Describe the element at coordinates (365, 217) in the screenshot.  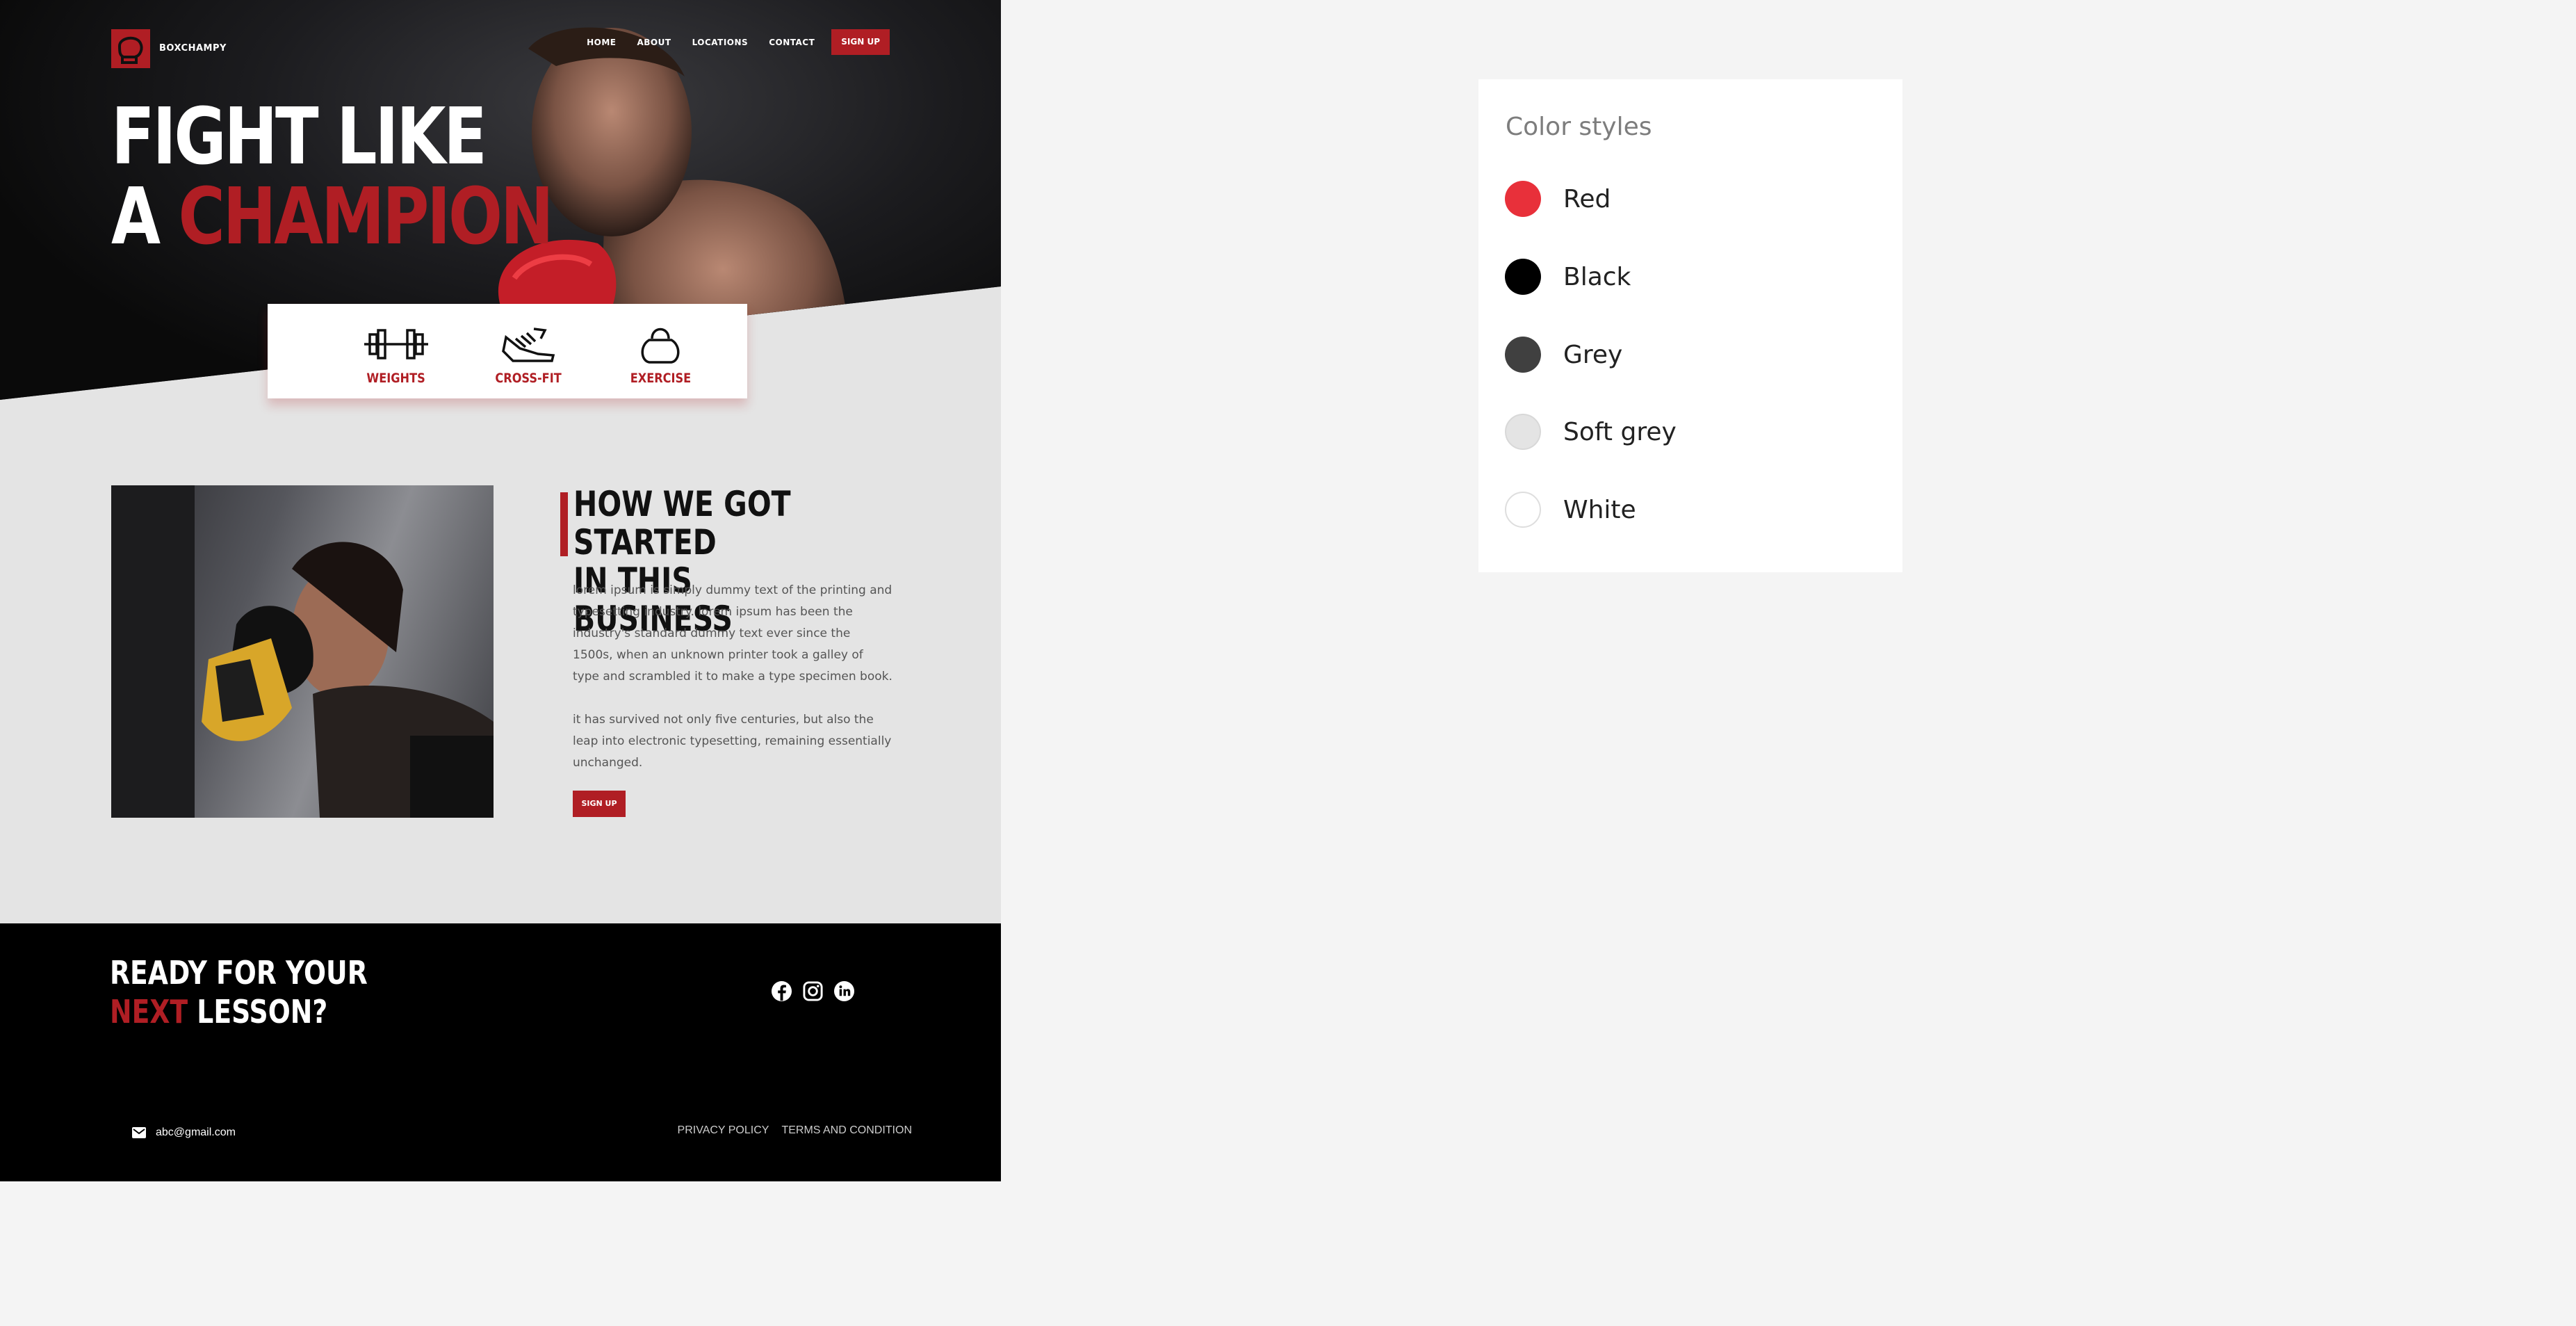
I see `hero-highlight: CHAMPION` at that location.